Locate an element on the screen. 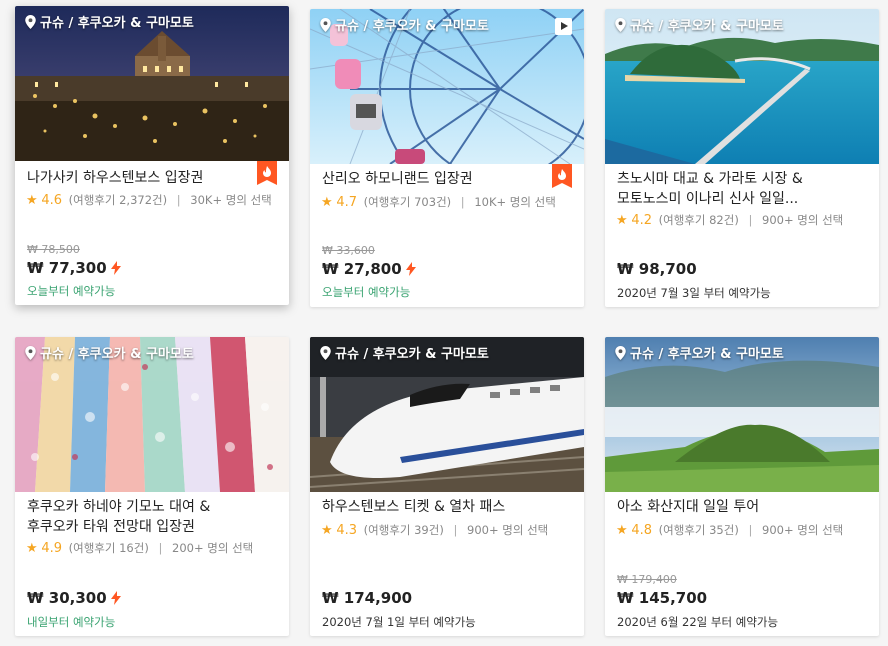 The image size is (888, 646). rating-row: ★ 4.9 (여행후기 16건) | 200+ 명의 선택 is located at coordinates (139, 548).